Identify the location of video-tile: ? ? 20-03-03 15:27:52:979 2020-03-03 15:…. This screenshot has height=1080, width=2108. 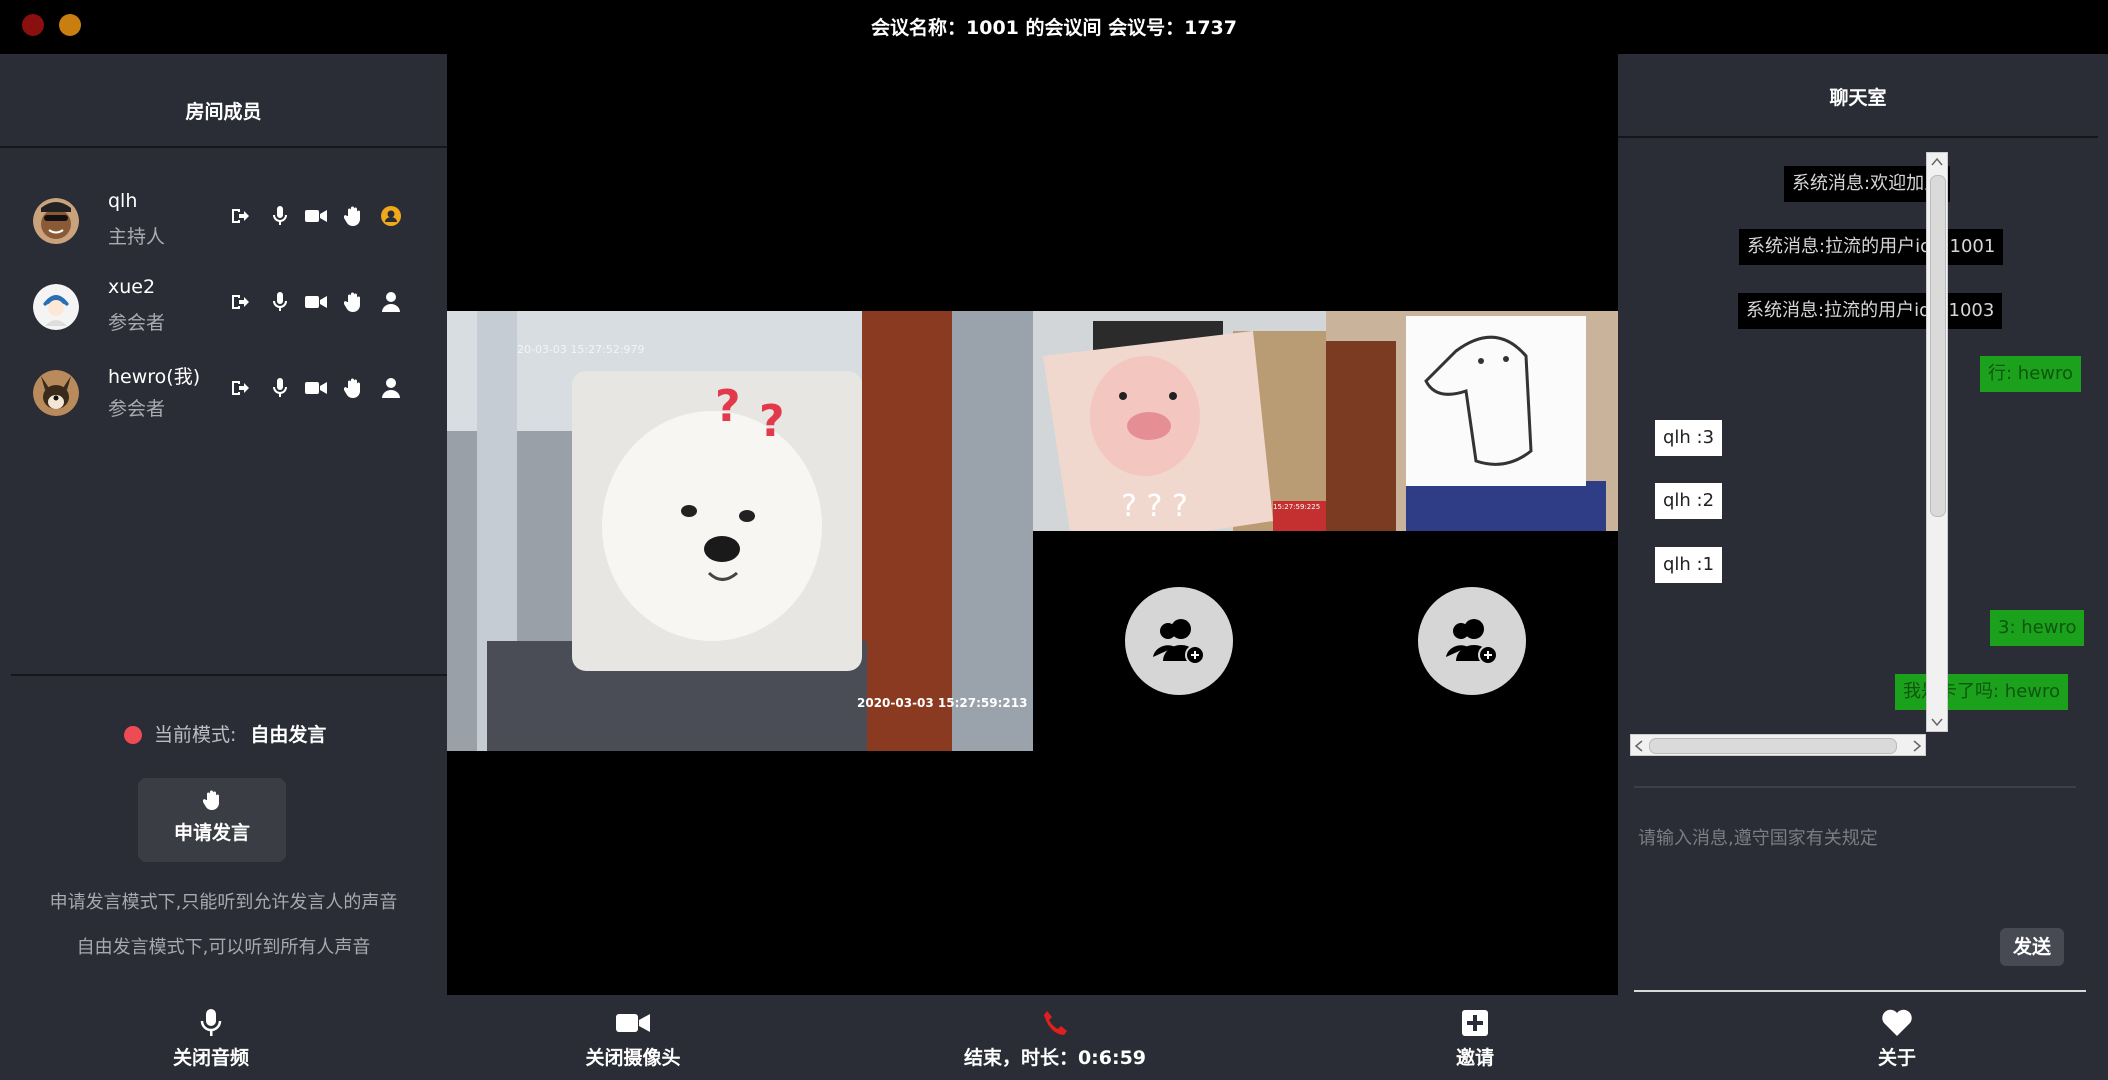
(740, 531).